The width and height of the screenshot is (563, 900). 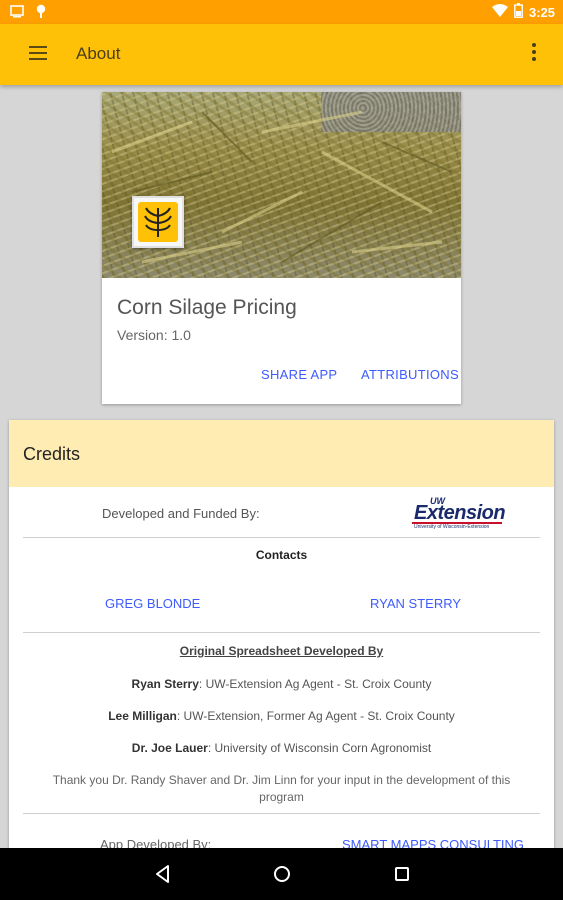 I want to click on share-app-button: SHARE APP, so click(x=299, y=374).